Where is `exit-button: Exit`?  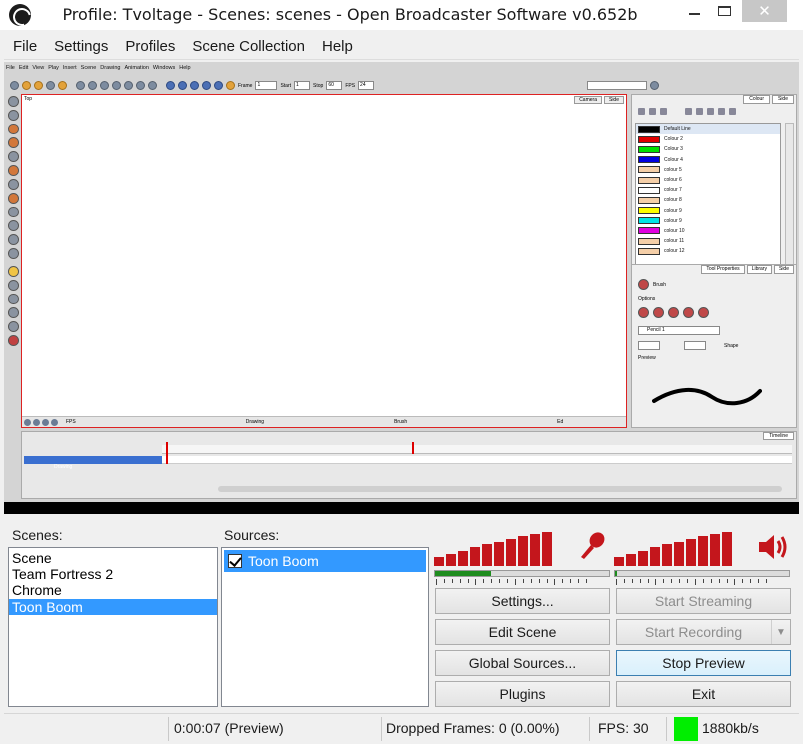
exit-button: Exit is located at coordinates (703, 694).